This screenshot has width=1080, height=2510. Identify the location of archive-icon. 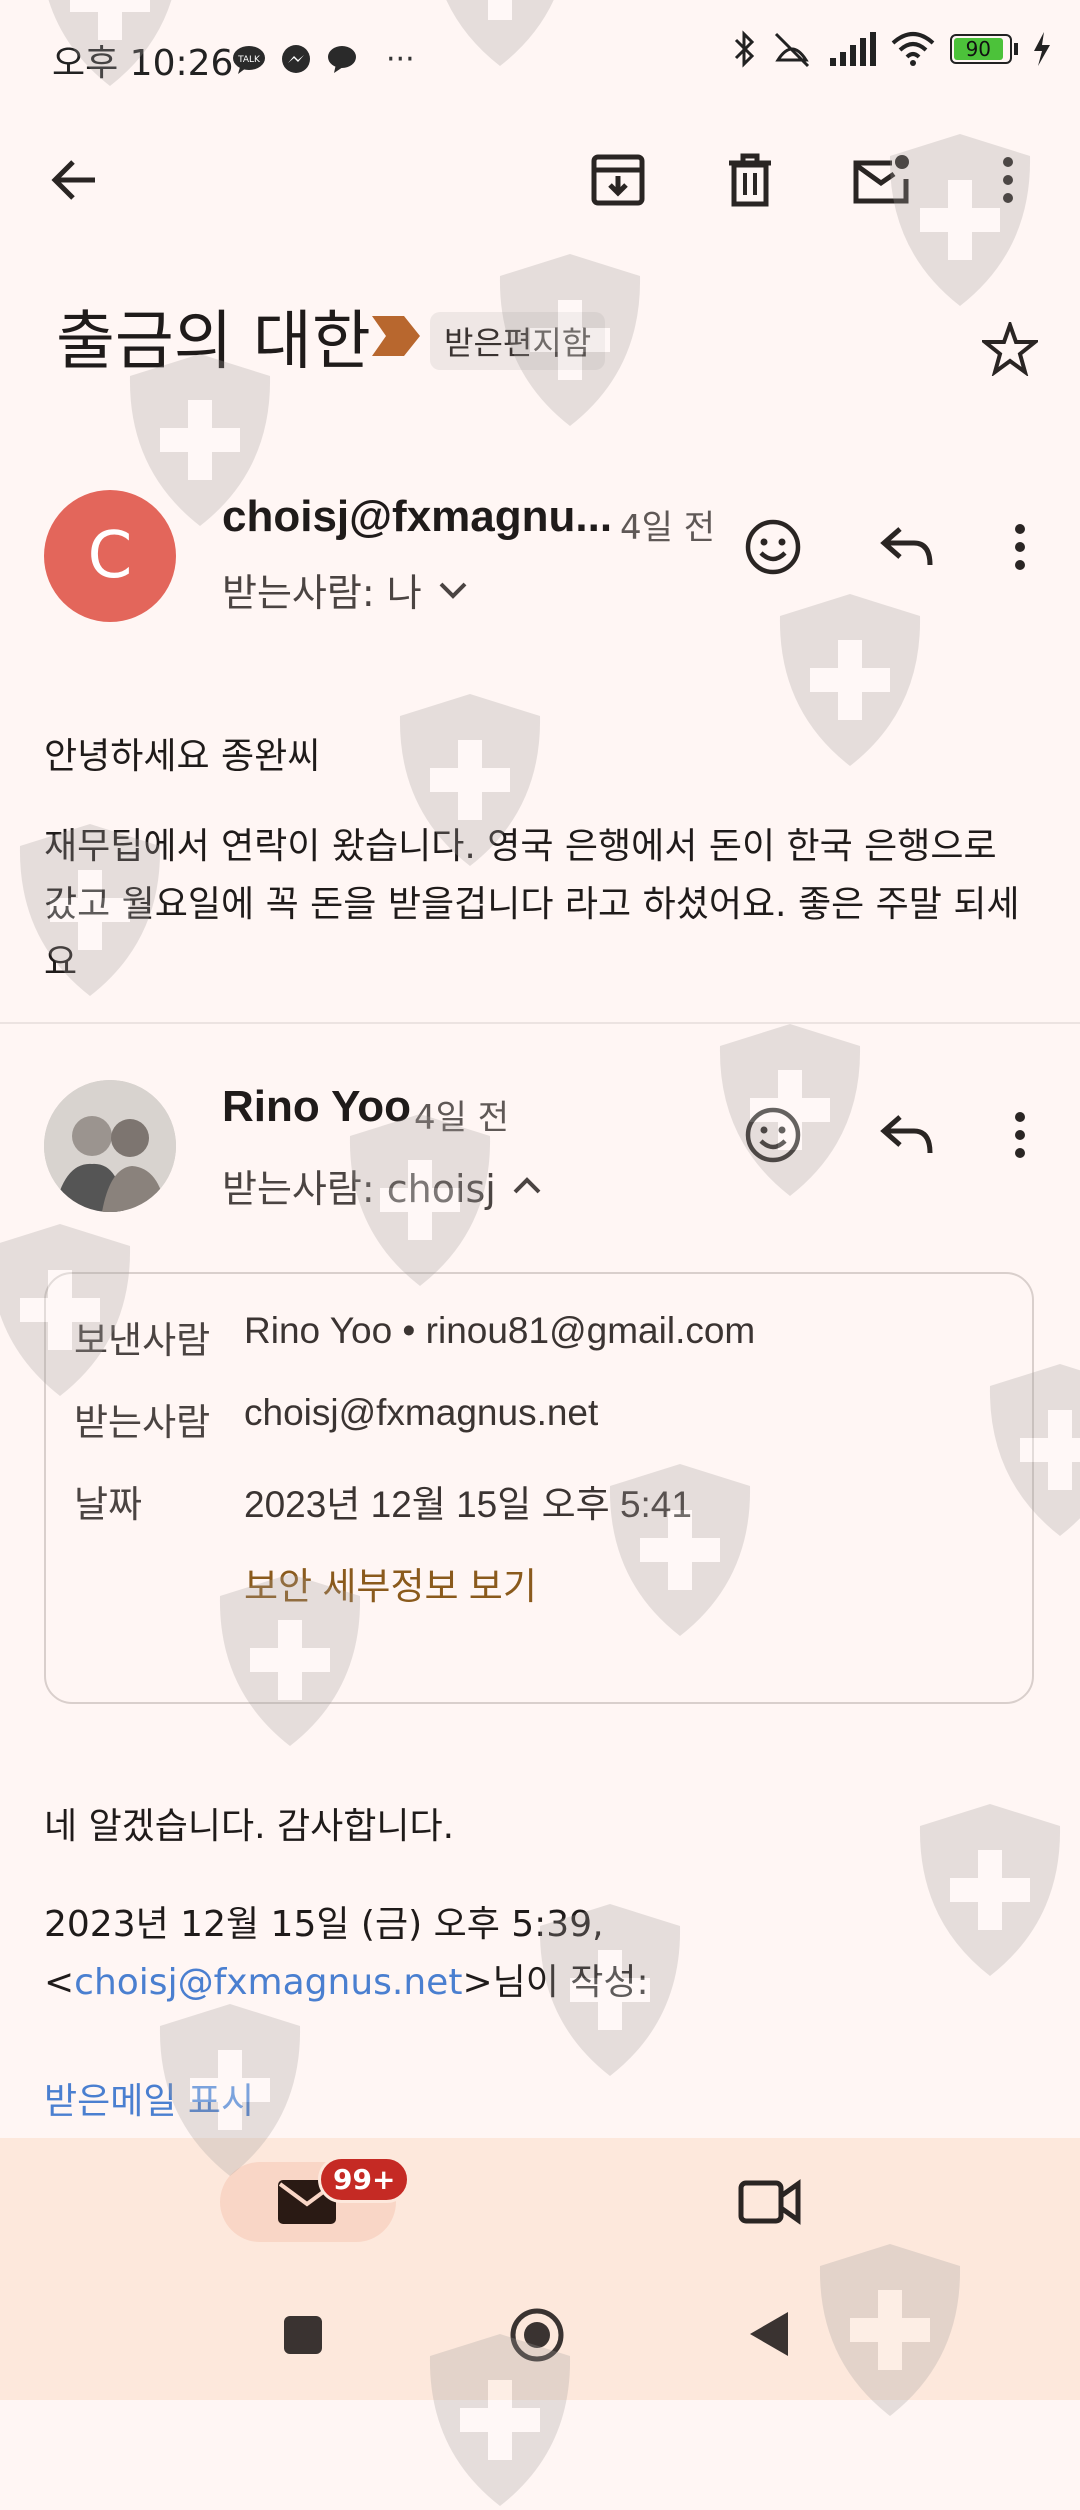
(618, 180).